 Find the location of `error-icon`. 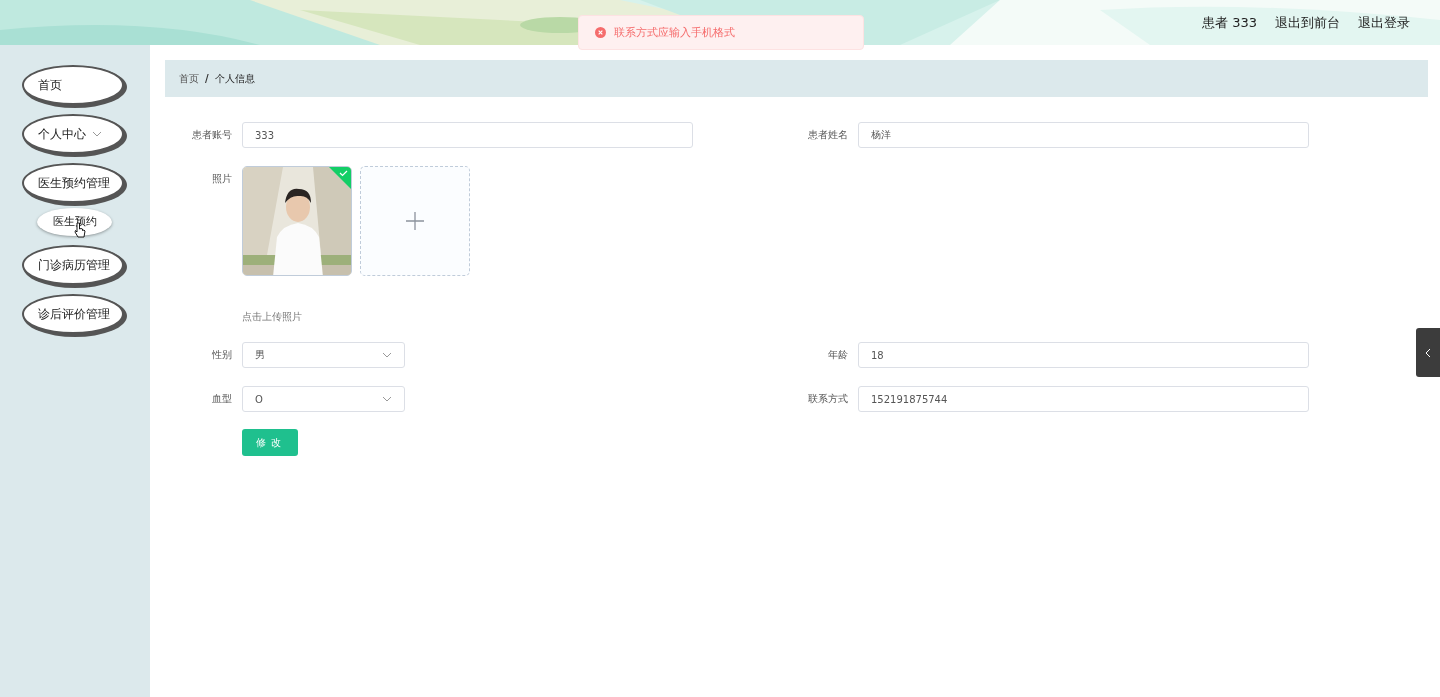

error-icon is located at coordinates (600, 32).